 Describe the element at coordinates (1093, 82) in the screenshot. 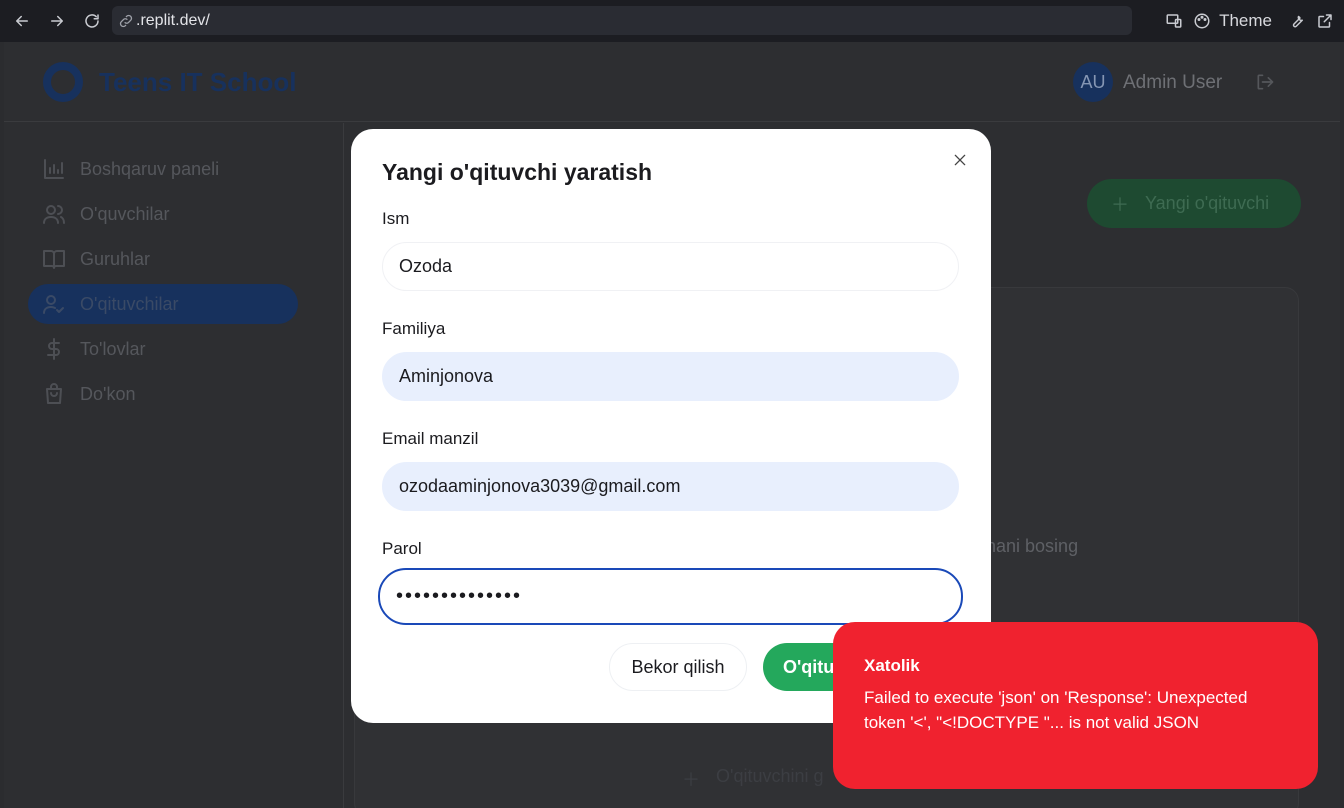

I see `avatar: AU` at that location.